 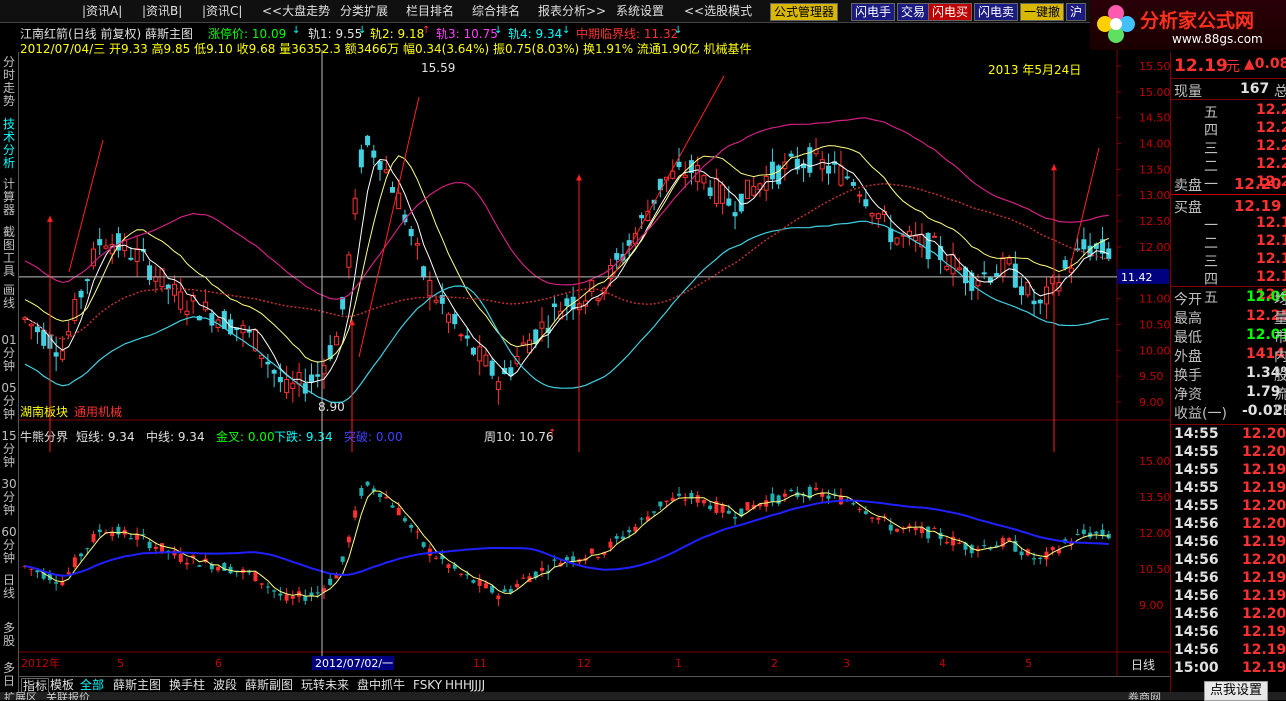 What do you see at coordinates (572, 11) in the screenshot?
I see `menu-report-analysis: 报表分析>>` at bounding box center [572, 11].